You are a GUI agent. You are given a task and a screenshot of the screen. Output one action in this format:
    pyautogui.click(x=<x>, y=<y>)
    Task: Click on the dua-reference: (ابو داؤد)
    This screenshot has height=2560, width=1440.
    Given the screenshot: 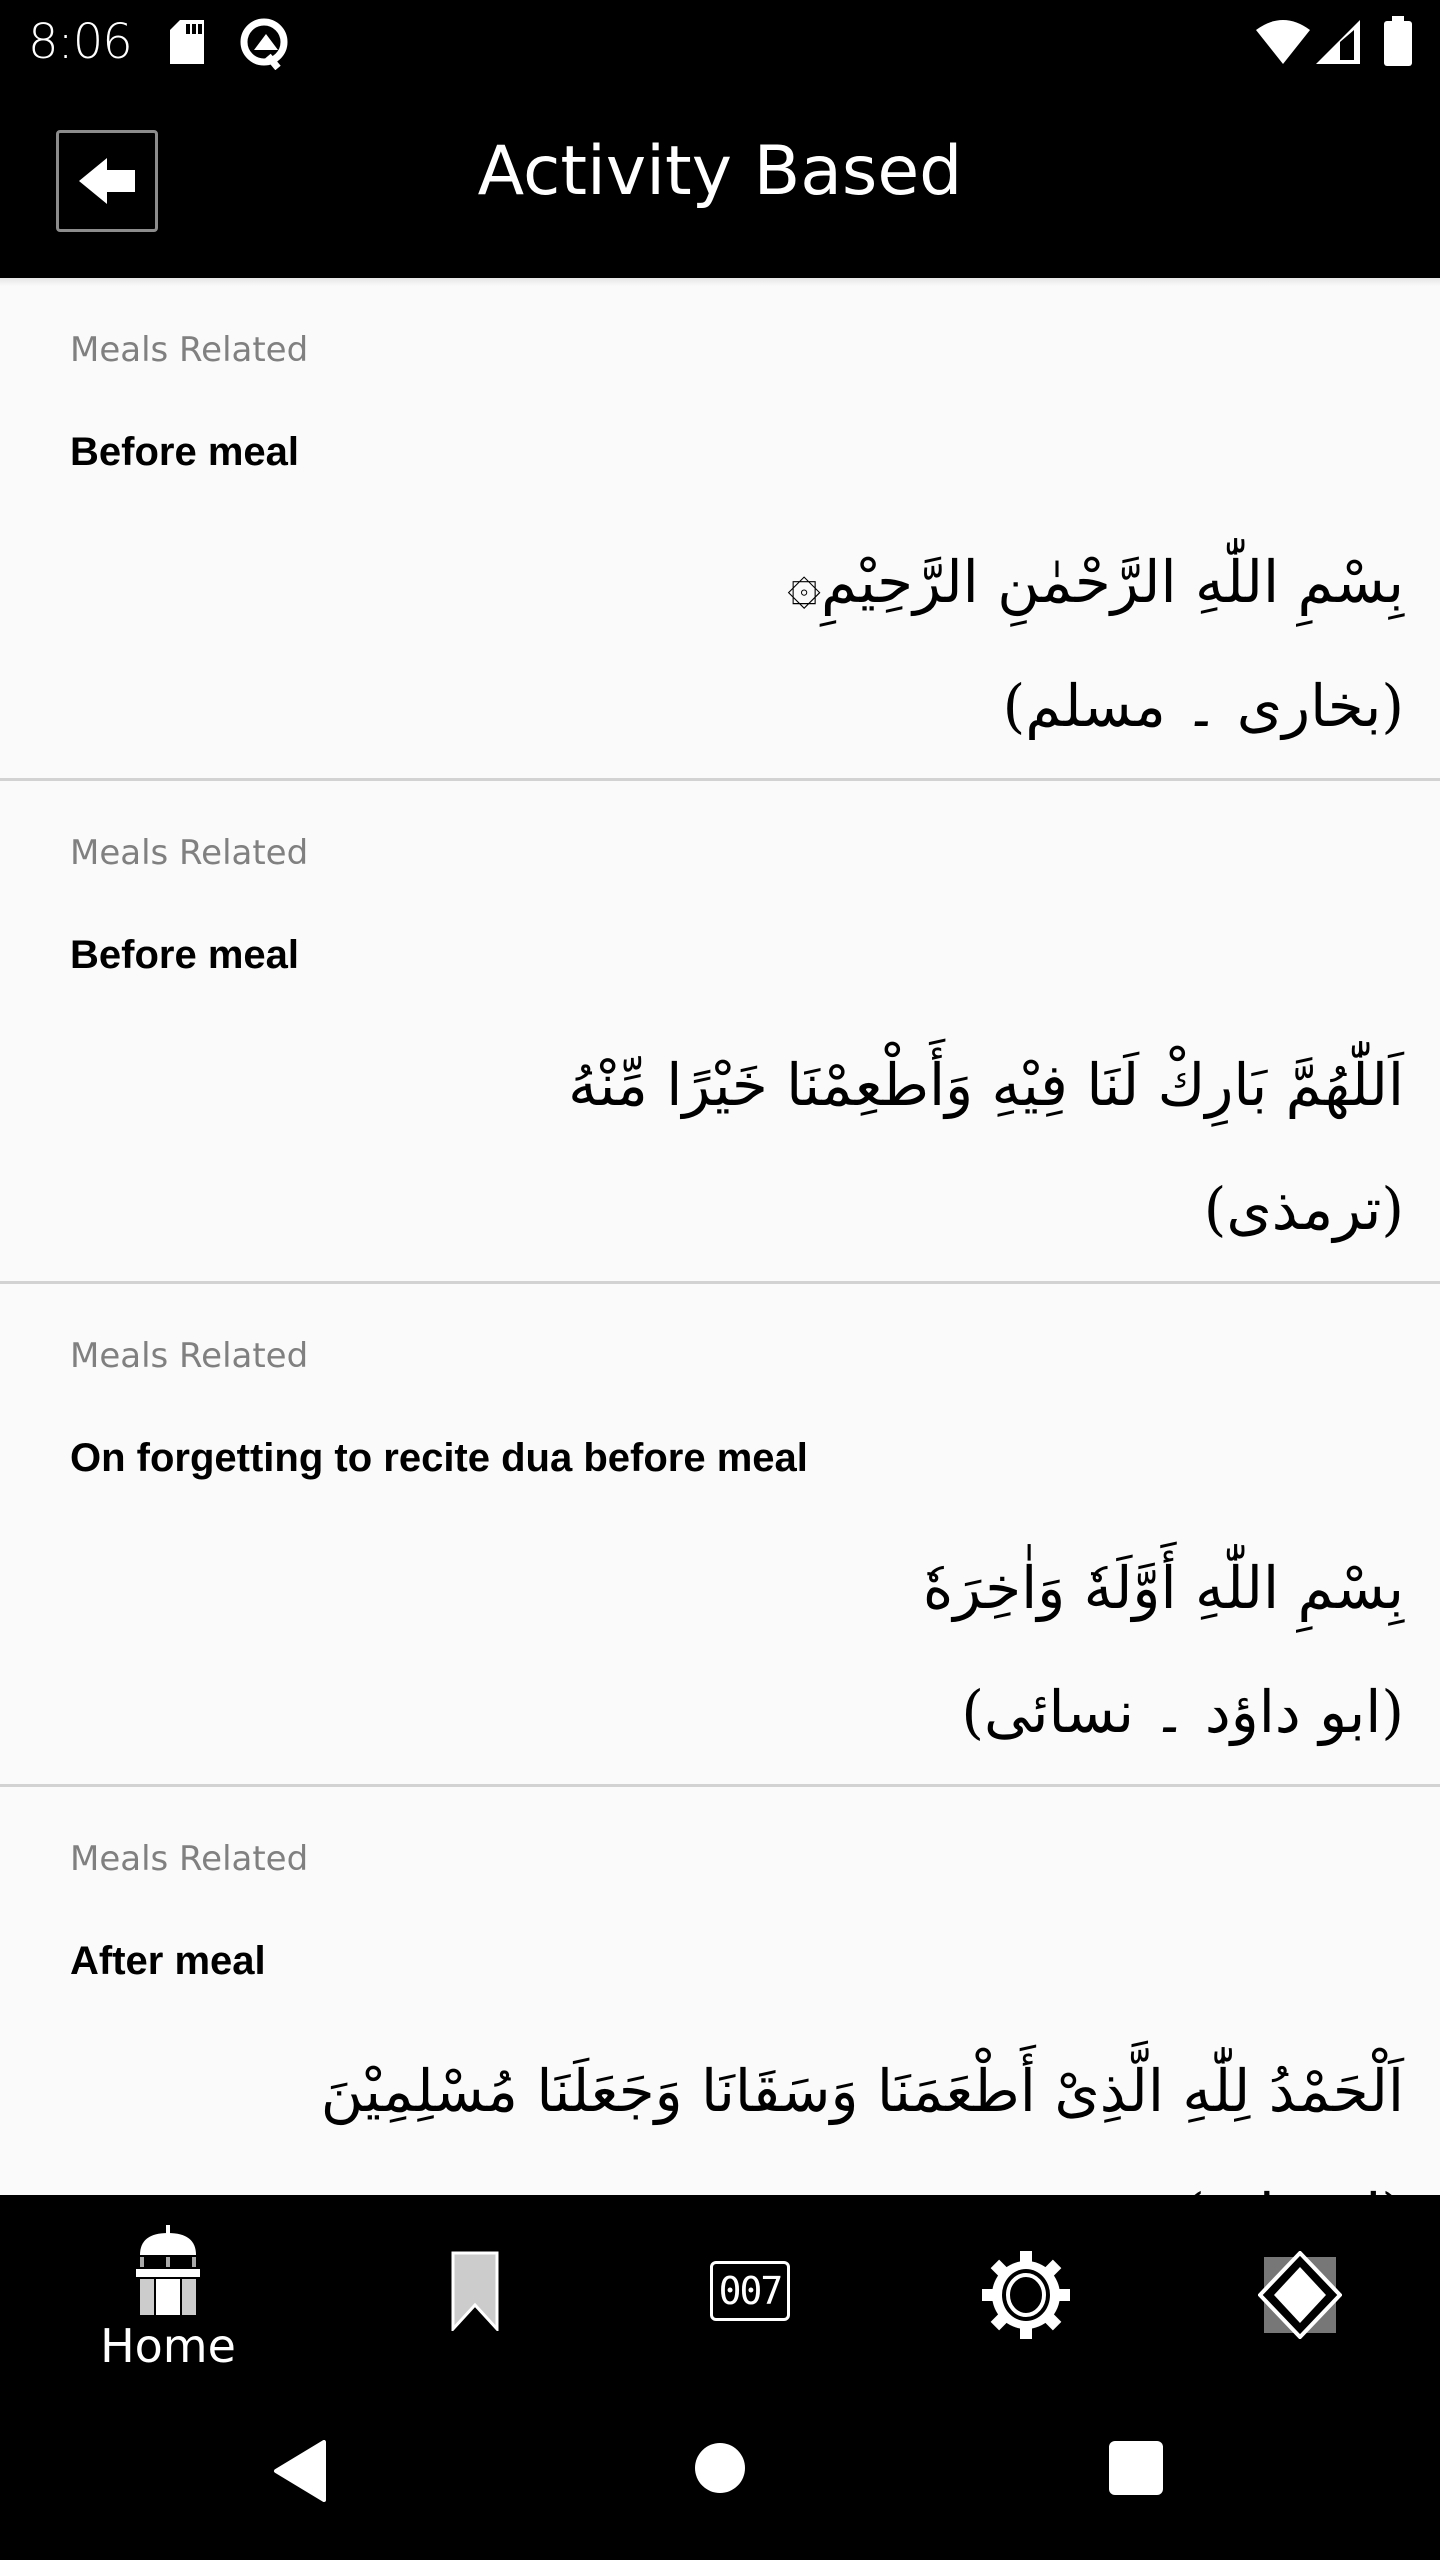 What is the action you would take?
    pyautogui.click(x=862, y=2174)
    